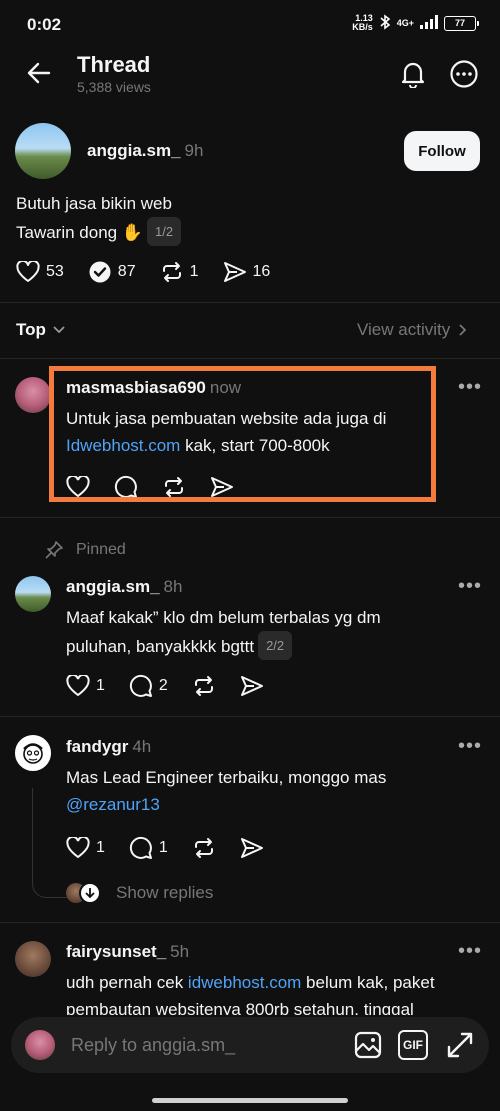 The height and width of the screenshot is (1111, 500). I want to click on comment-button: 2, so click(148, 686).